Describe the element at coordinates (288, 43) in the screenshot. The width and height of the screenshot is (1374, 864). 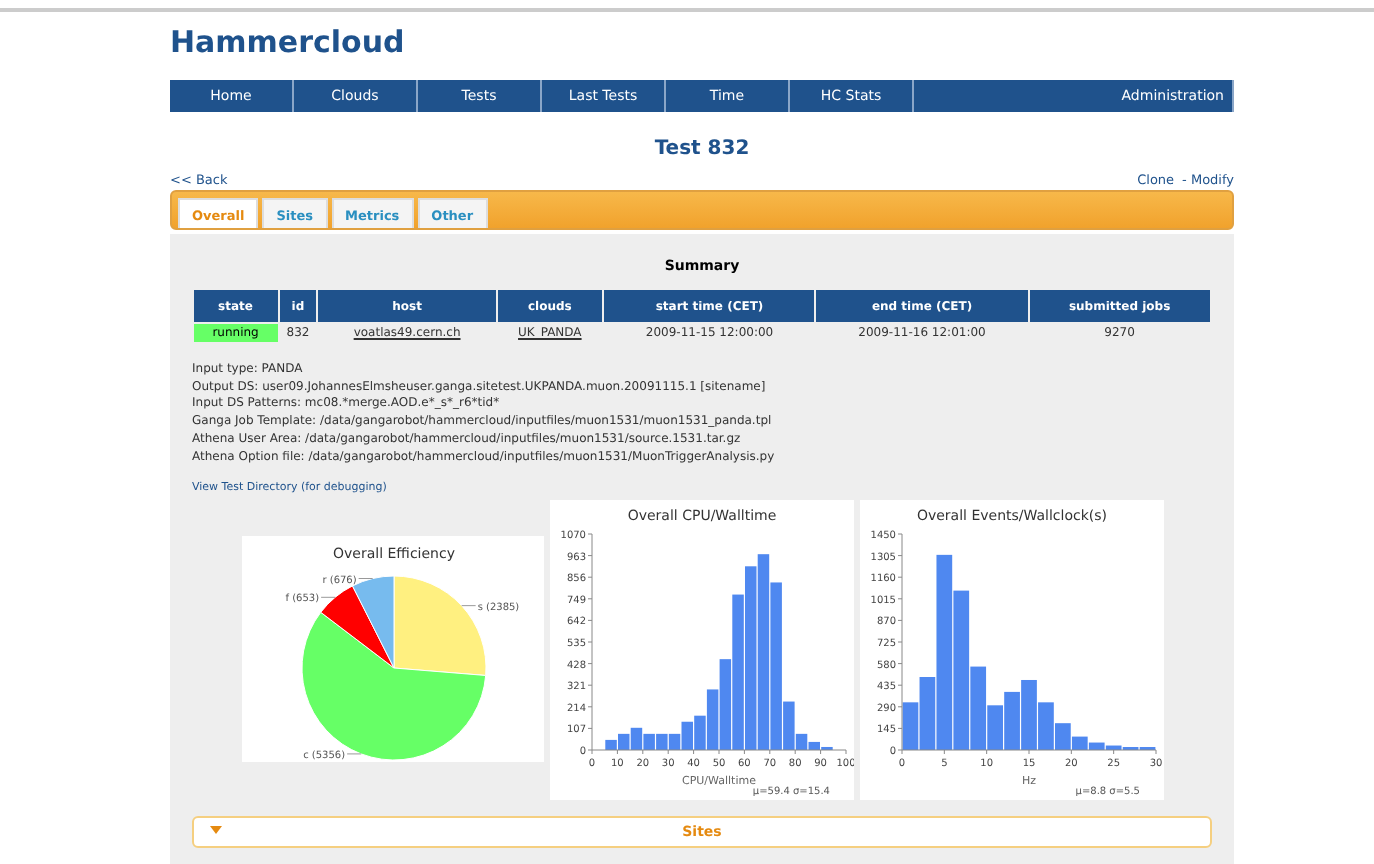
I see `site-title: Hammercloud` at that location.